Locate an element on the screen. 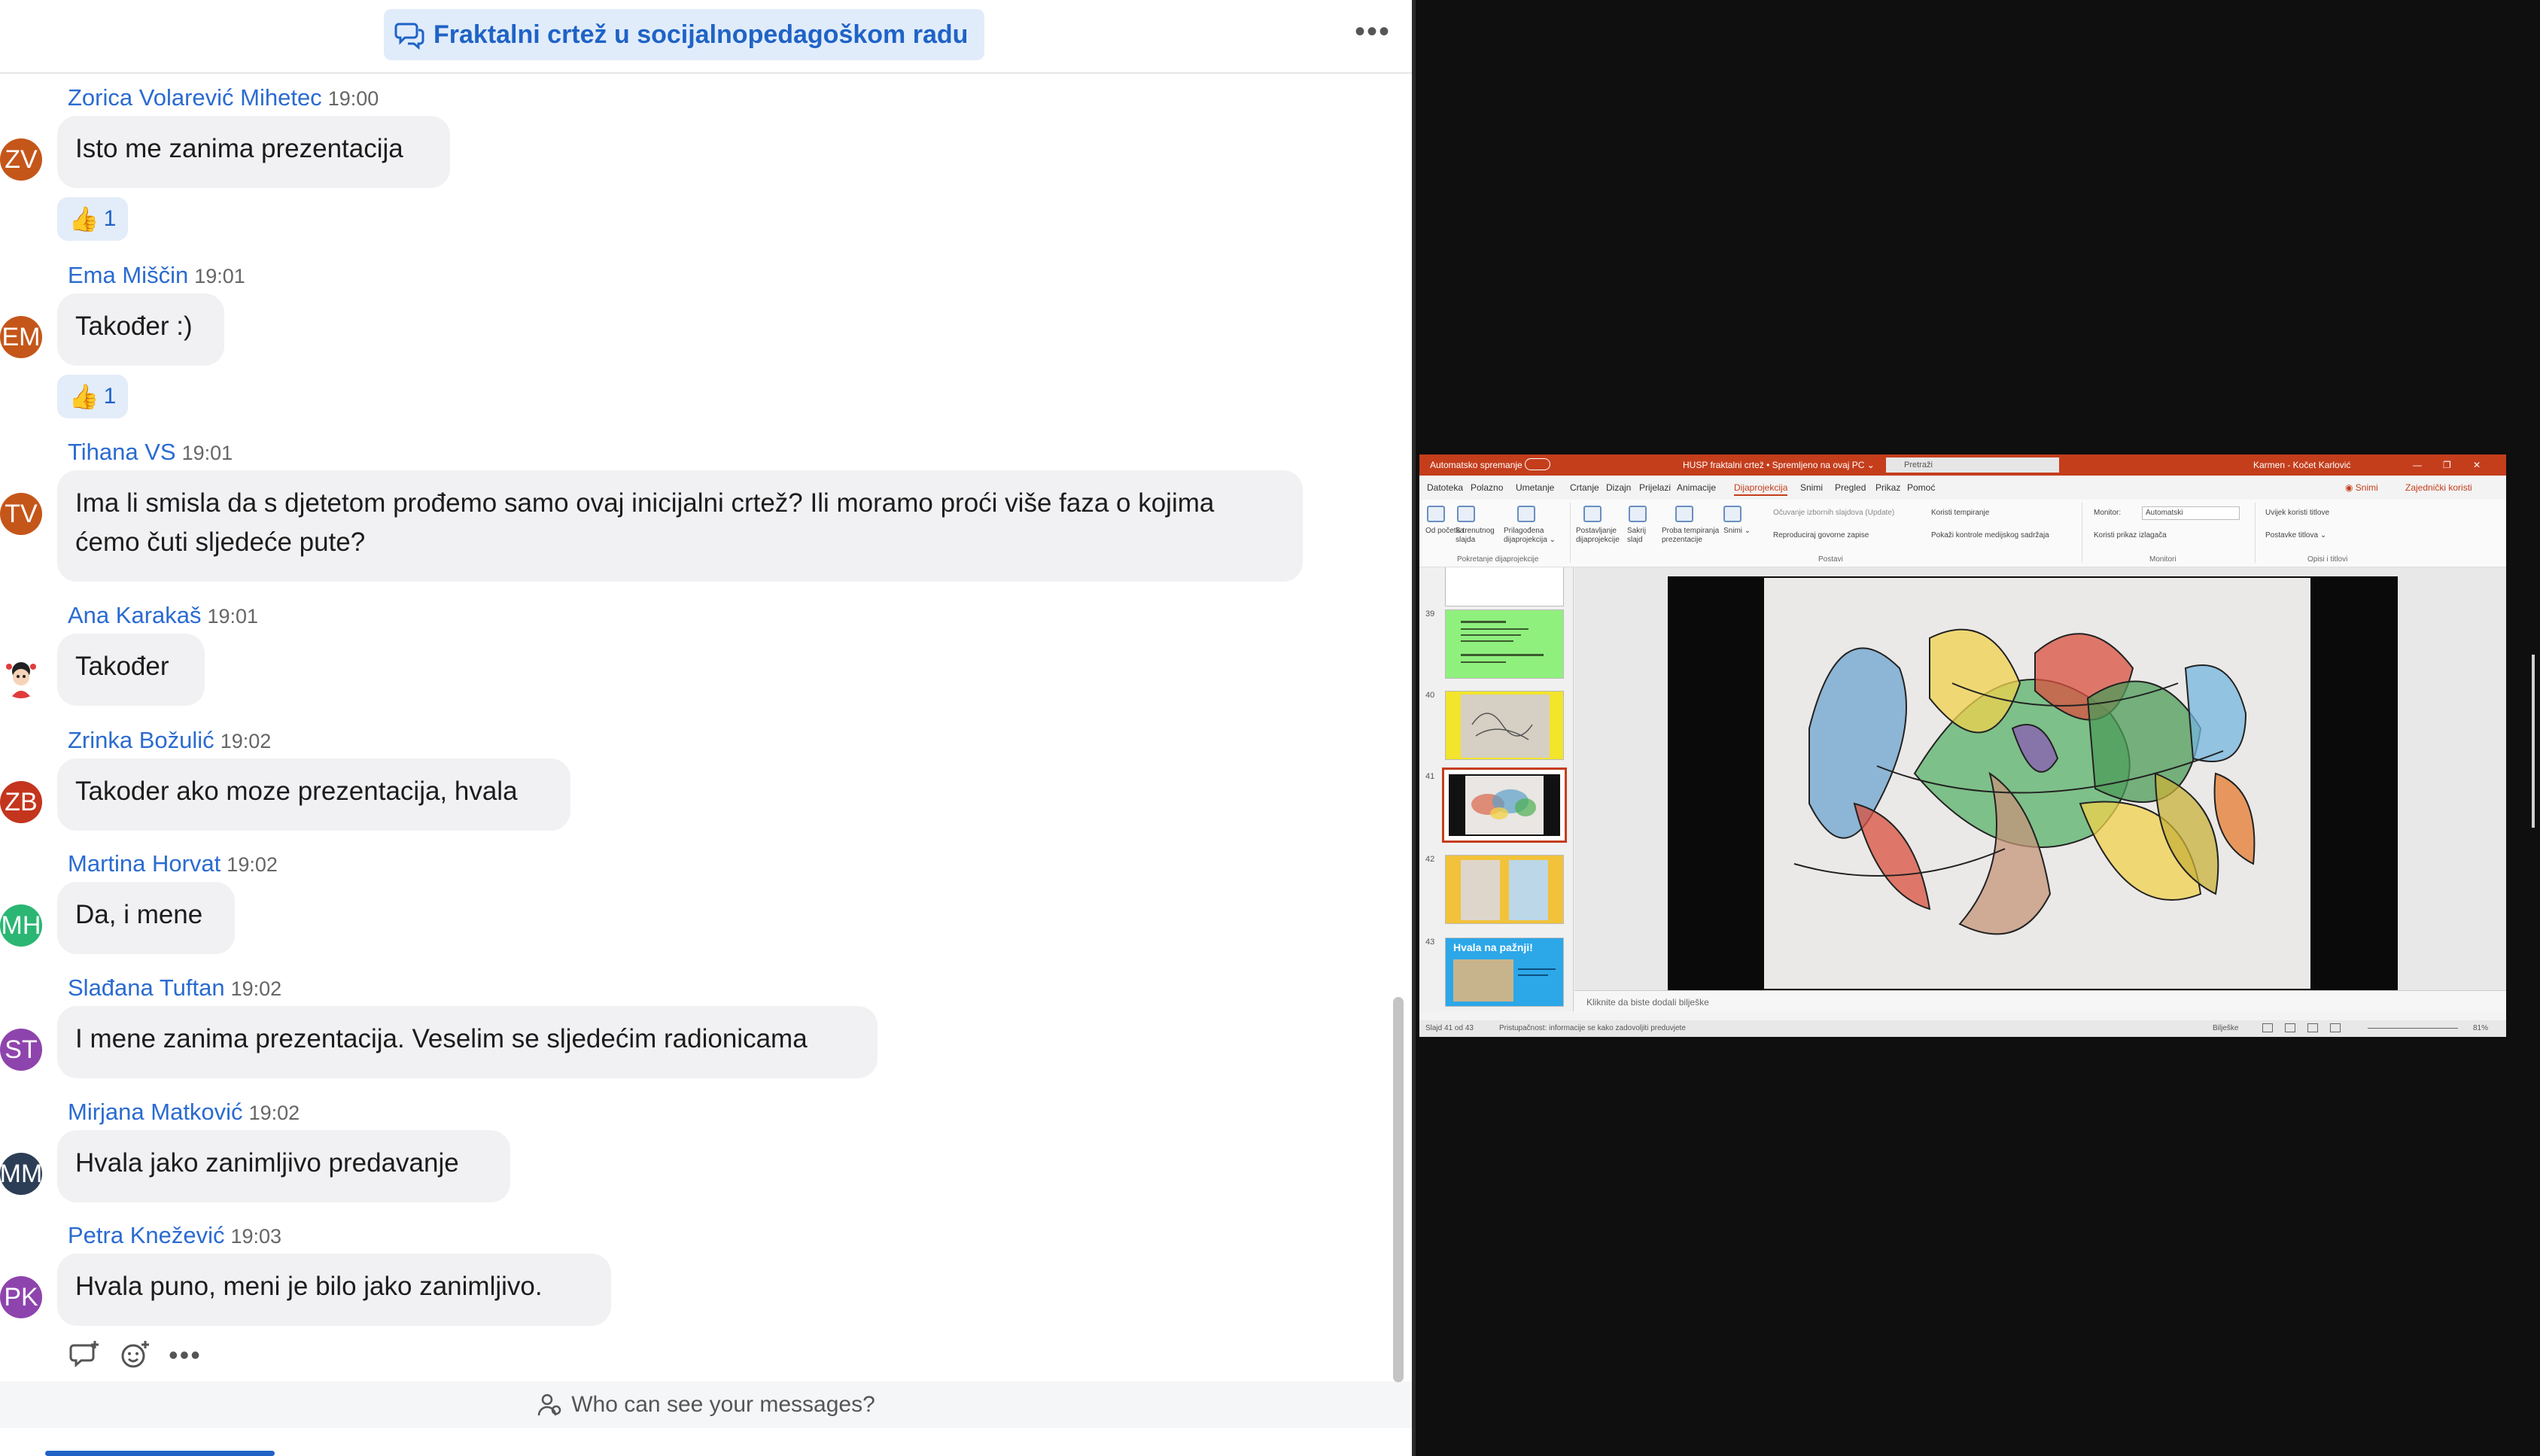 Image resolution: width=2540 pixels, height=1456 pixels. sender-name: Ema Miščin is located at coordinates (128, 275).